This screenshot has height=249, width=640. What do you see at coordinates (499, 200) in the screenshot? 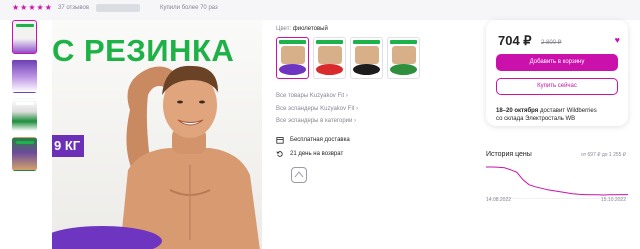
I see `price-history-start-date: 14.08.2022` at bounding box center [499, 200].